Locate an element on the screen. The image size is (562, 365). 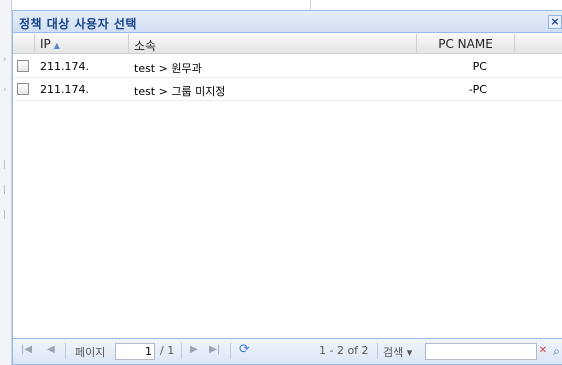
page-number-input: 1 is located at coordinates (135, 351).